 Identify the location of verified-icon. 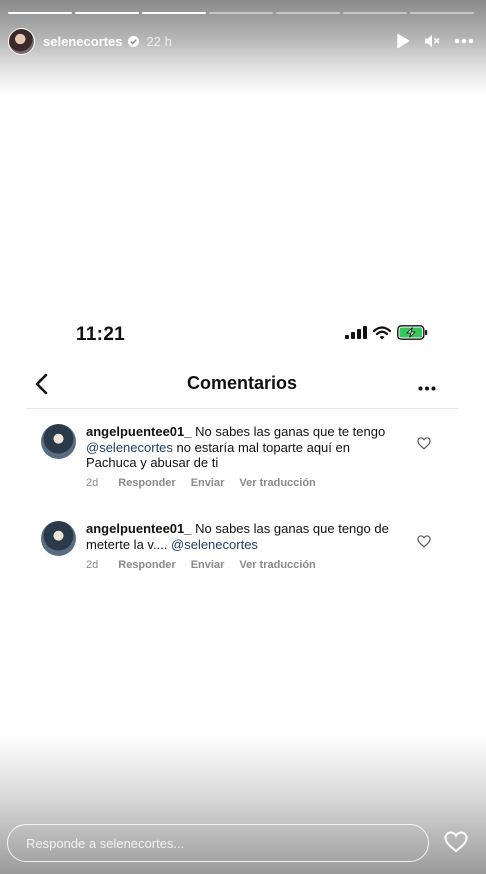
(133, 41).